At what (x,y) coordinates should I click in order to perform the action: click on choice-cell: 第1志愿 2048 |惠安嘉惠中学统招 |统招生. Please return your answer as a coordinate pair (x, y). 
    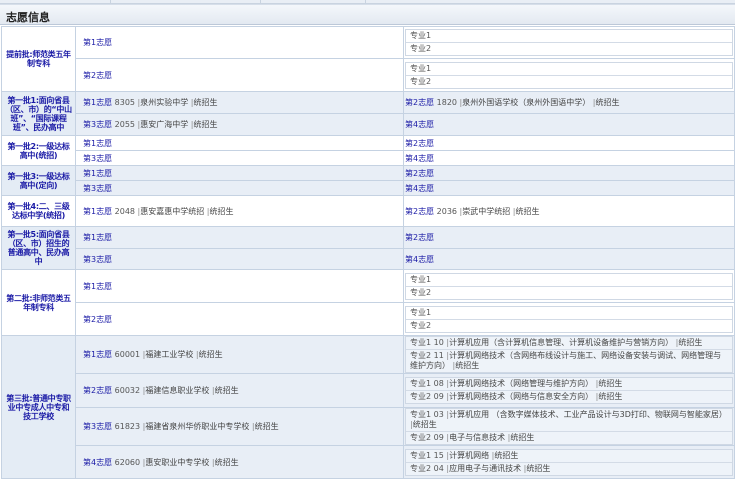
    Looking at the image, I should click on (239, 211).